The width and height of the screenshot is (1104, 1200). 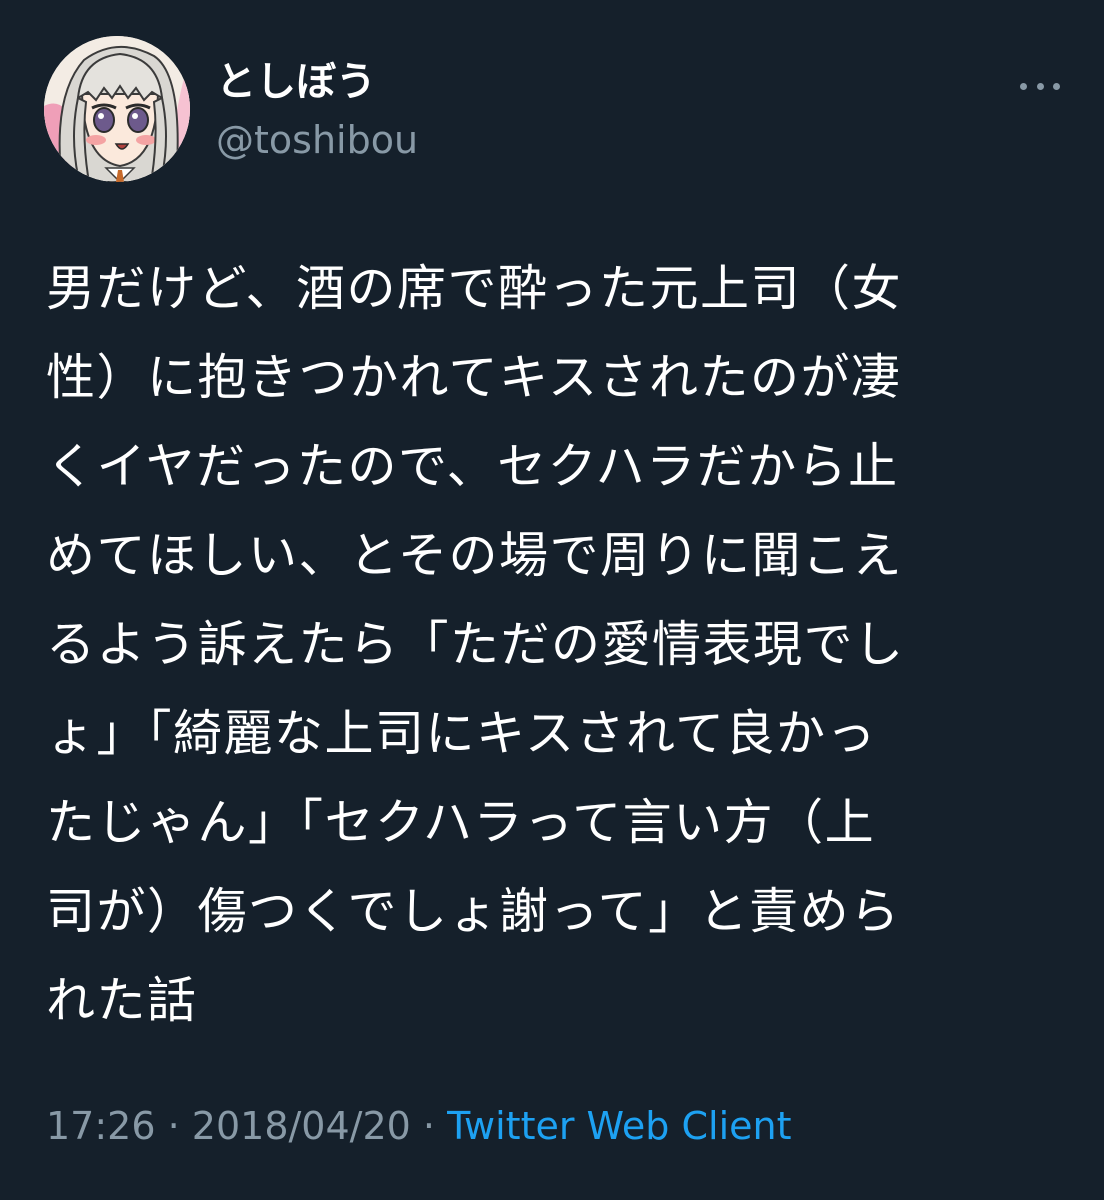 I want to click on more-options-button, so click(x=1040, y=86).